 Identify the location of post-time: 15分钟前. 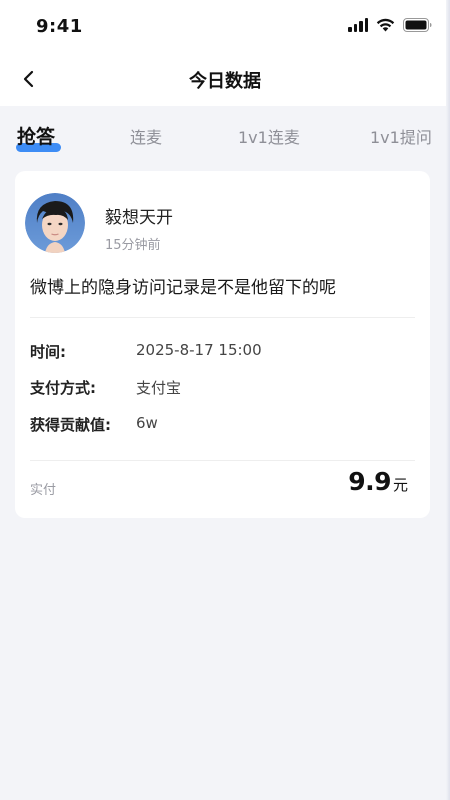
(133, 245).